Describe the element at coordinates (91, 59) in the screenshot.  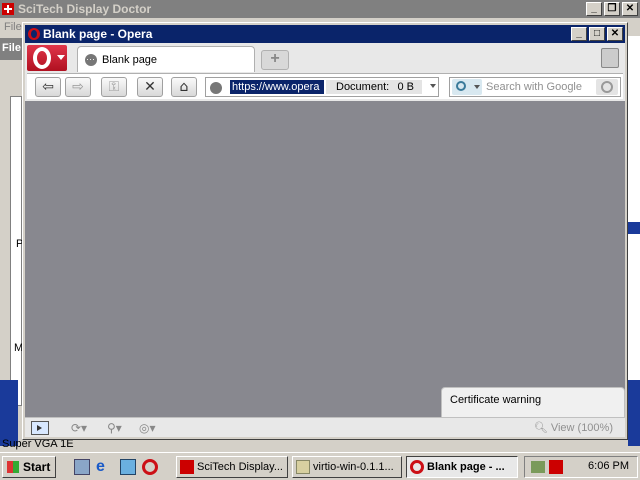
I see `page-icon` at that location.